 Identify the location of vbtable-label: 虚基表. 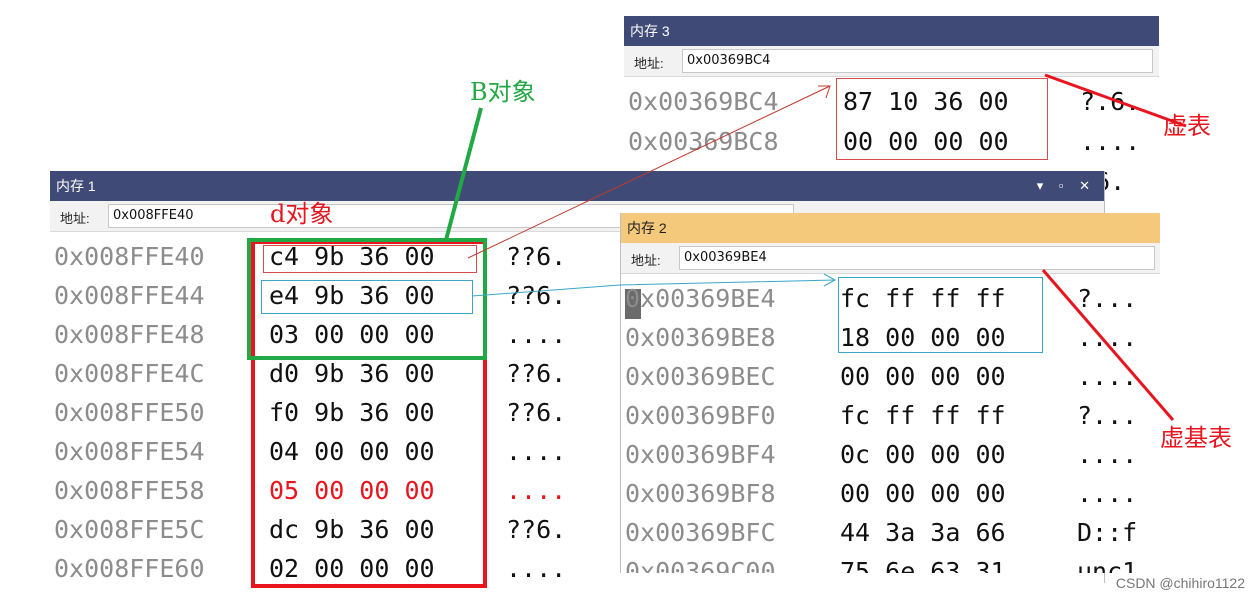
(1196, 438).